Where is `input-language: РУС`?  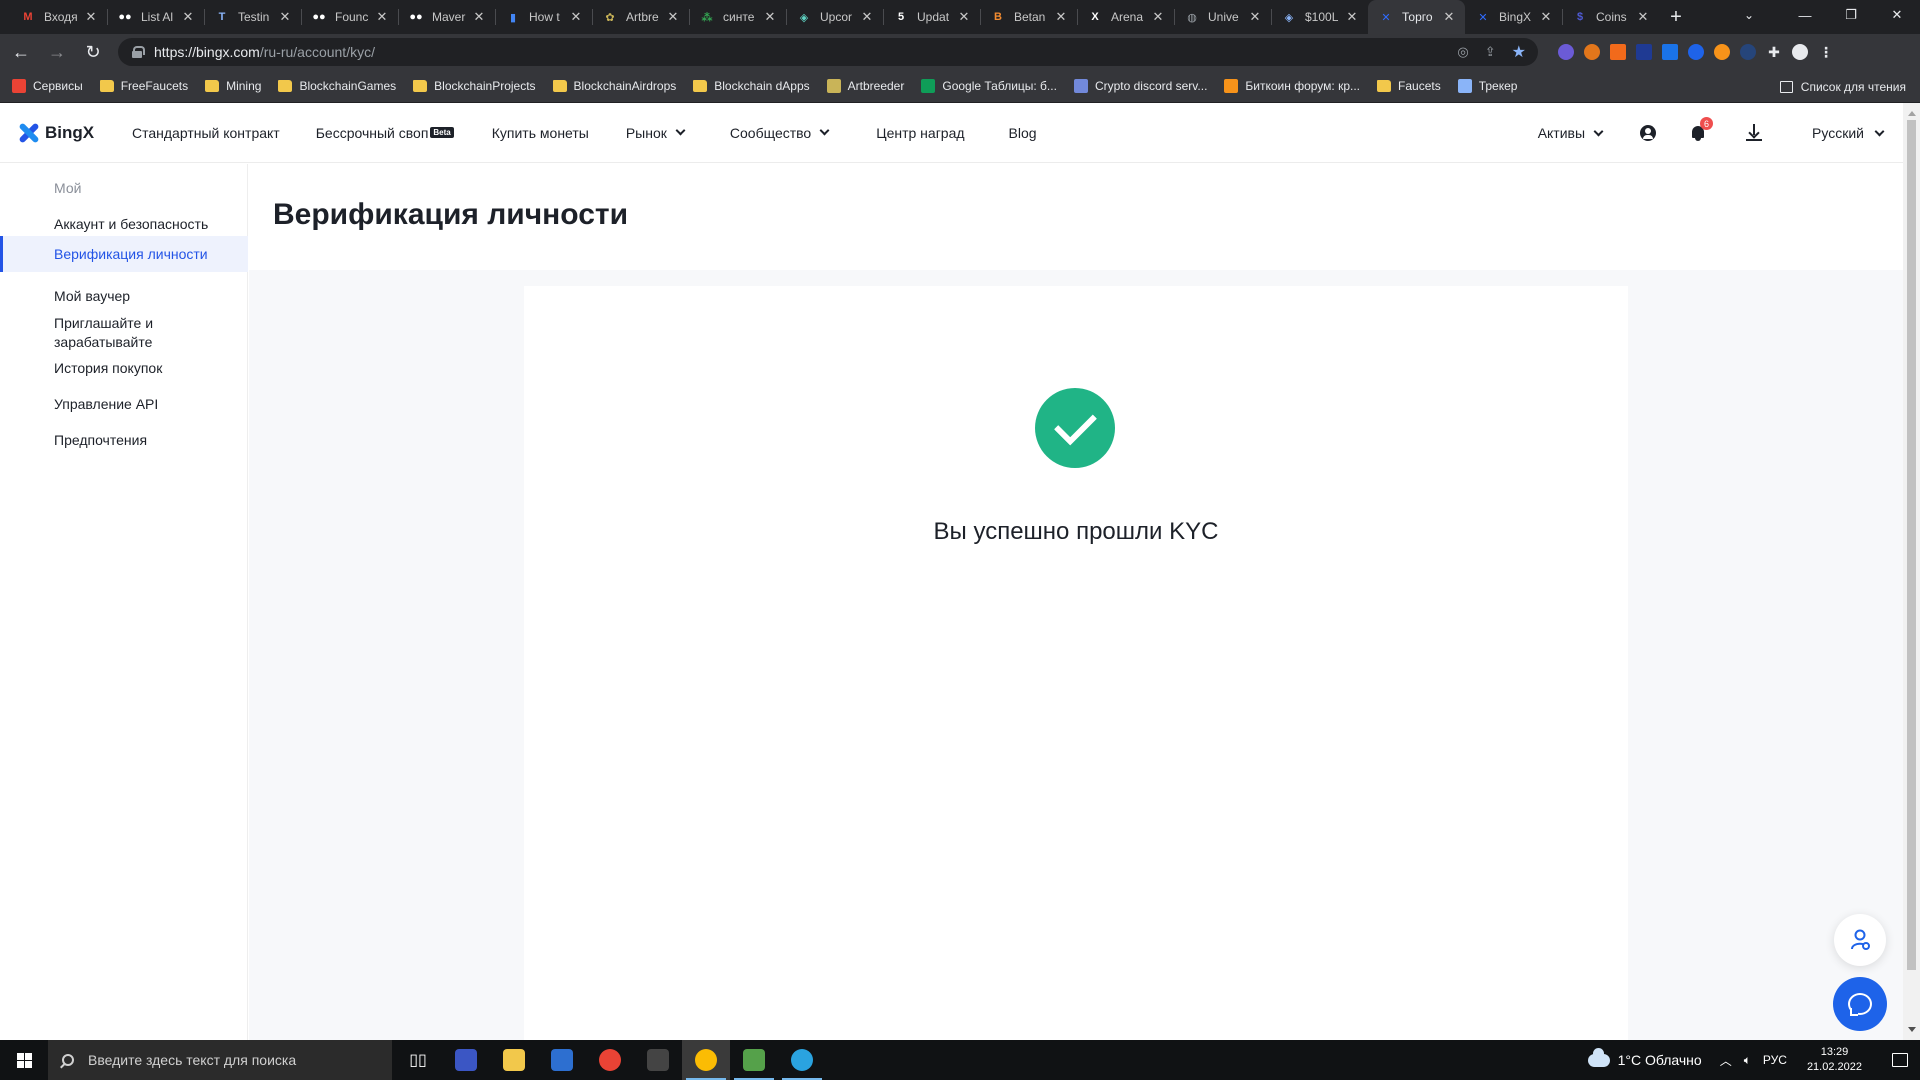 input-language: РУС is located at coordinates (1775, 1060).